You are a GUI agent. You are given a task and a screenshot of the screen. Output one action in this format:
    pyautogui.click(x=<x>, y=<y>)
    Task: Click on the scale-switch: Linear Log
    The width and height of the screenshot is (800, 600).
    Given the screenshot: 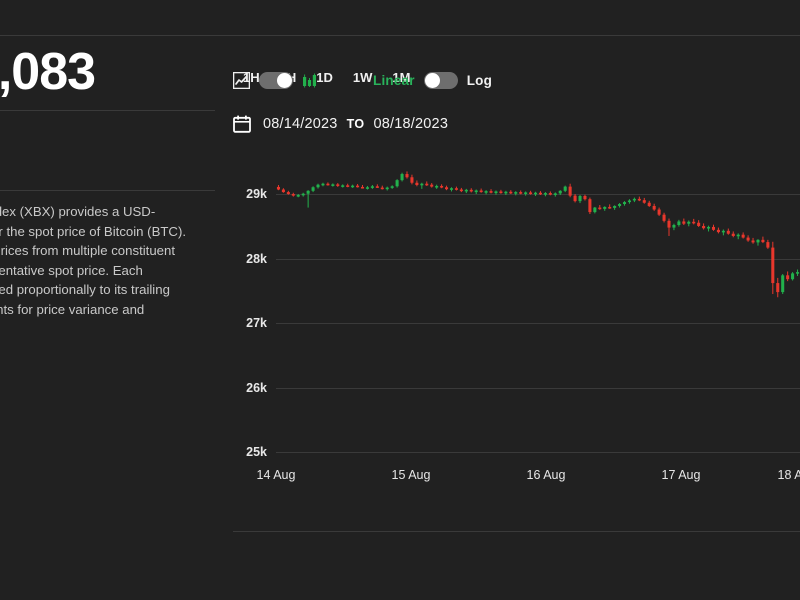 What is the action you would take?
    pyautogui.click(x=432, y=80)
    